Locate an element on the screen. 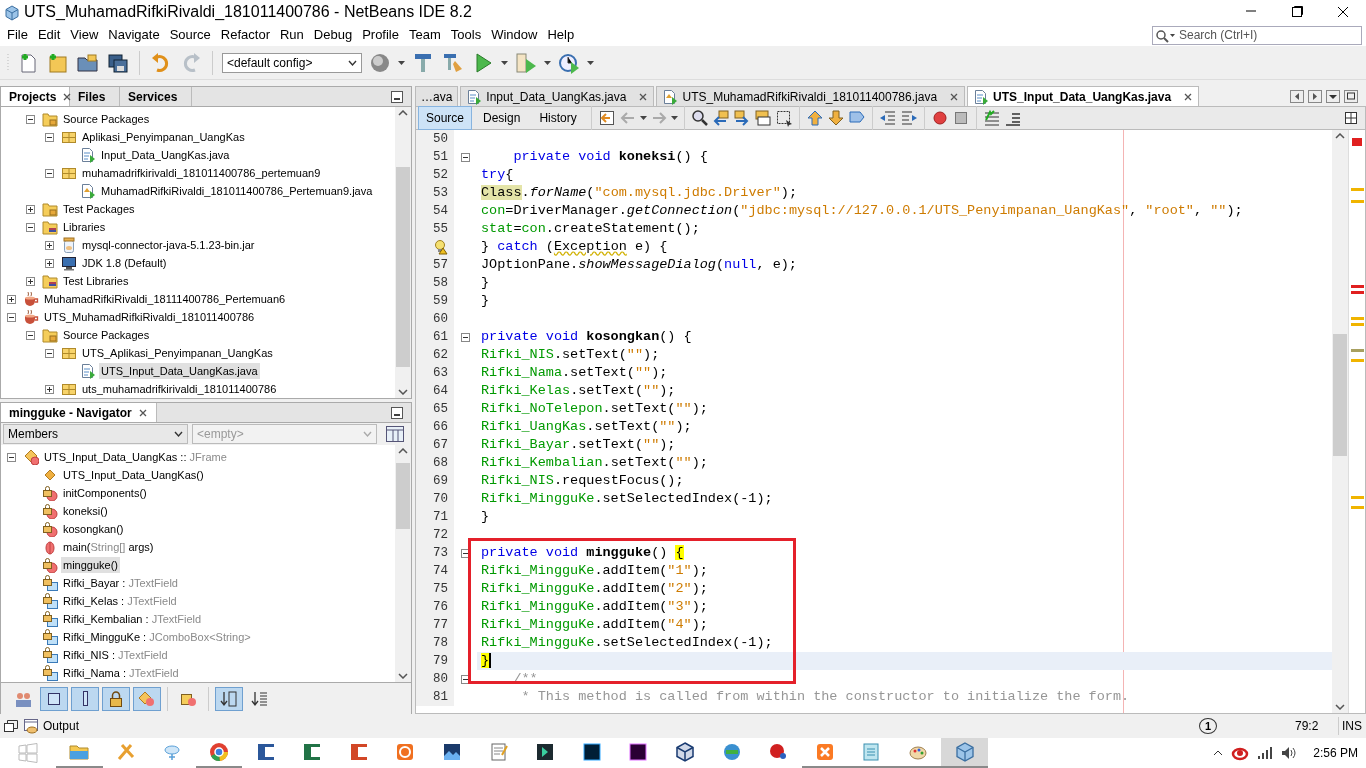 This screenshot has height=768, width=1366. tree-item: muhamadrifkirivaldi_181011400786_pertemuan9 is located at coordinates (201, 173).